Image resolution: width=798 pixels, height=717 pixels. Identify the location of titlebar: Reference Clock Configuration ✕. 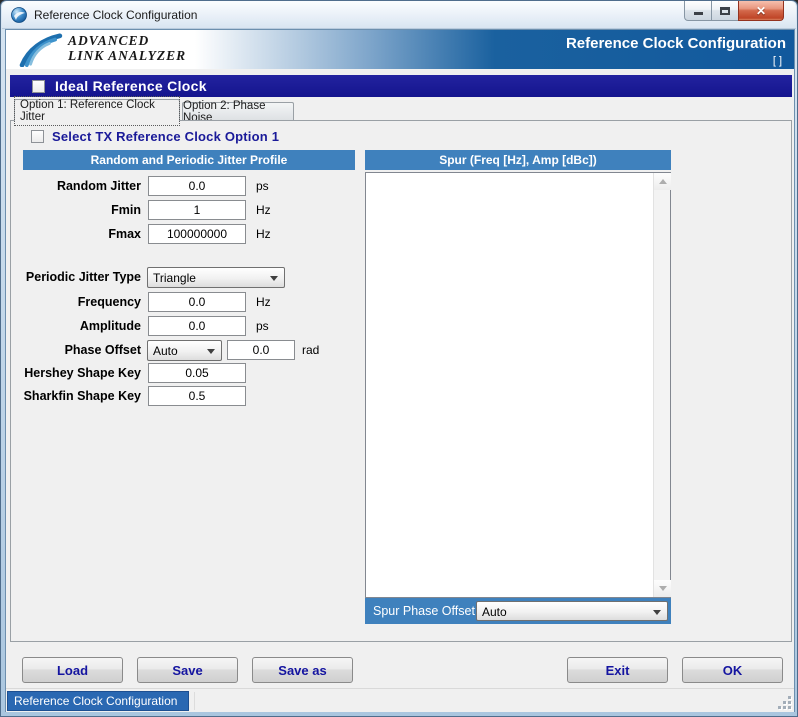
(399, 15).